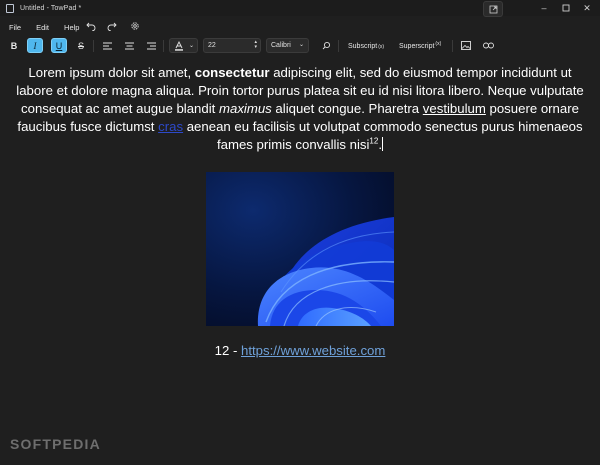  Describe the element at coordinates (59, 45) in the screenshot. I see `underline-button: U` at that location.